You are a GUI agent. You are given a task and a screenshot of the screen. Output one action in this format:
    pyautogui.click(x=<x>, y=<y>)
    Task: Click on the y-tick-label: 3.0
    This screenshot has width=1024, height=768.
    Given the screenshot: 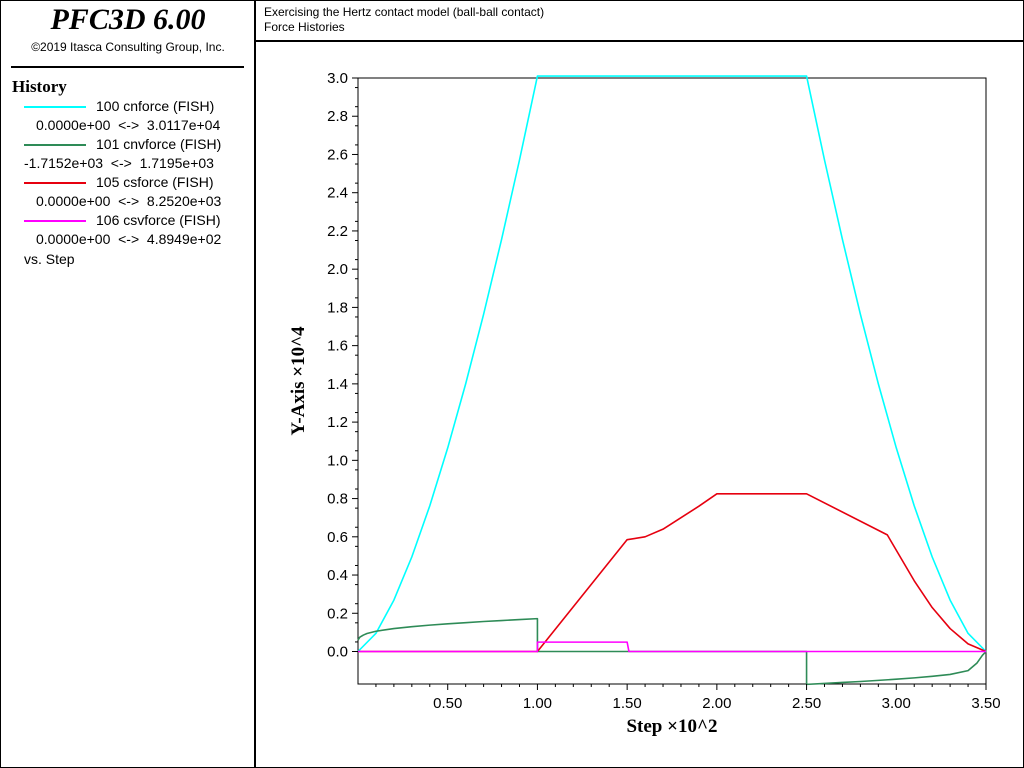 What is the action you would take?
    pyautogui.click(x=337, y=78)
    